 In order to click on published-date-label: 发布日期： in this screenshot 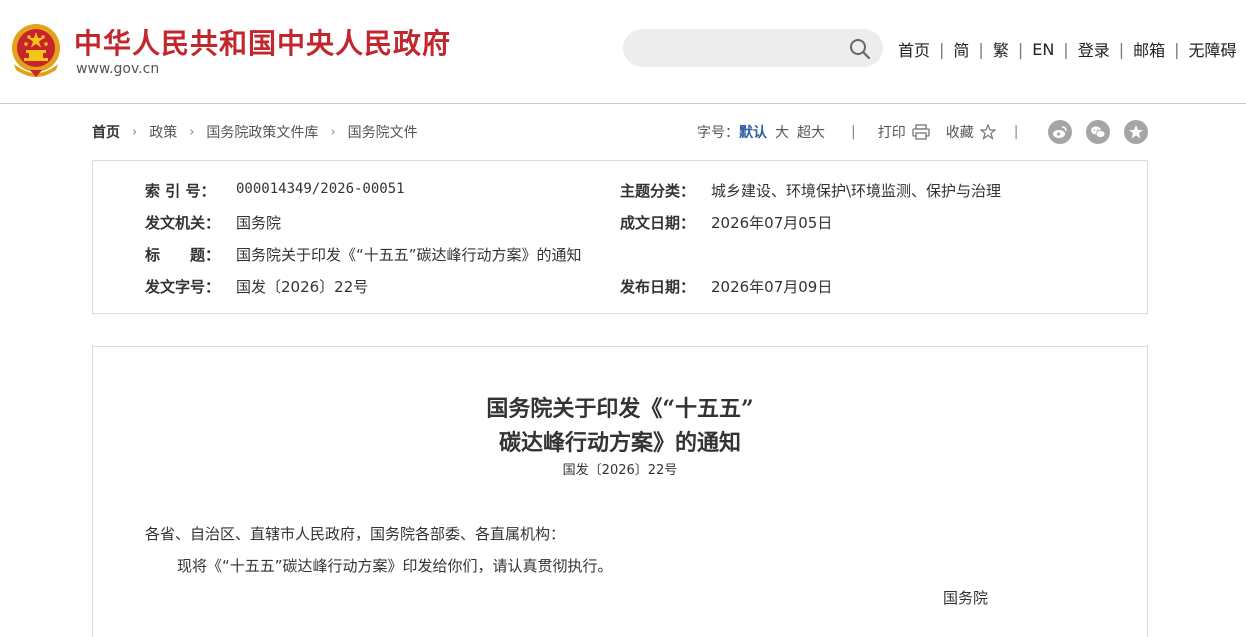, I will do `click(658, 287)`.